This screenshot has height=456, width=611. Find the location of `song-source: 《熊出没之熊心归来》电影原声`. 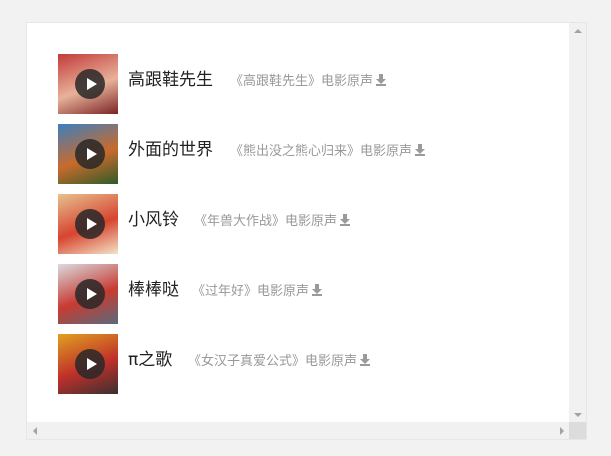

song-source: 《熊出没之熊心归来》电影原声 is located at coordinates (328, 149).